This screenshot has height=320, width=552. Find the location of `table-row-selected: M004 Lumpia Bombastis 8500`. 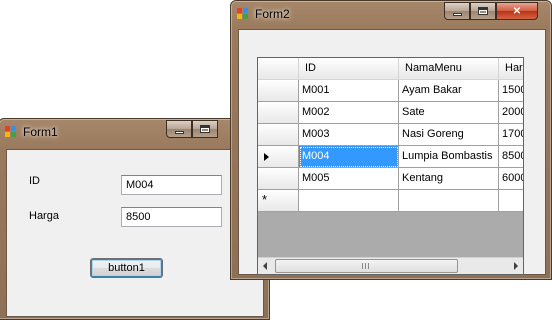

table-row-selected: M004 Lumpia Bombastis 8500 is located at coordinates (390, 157).